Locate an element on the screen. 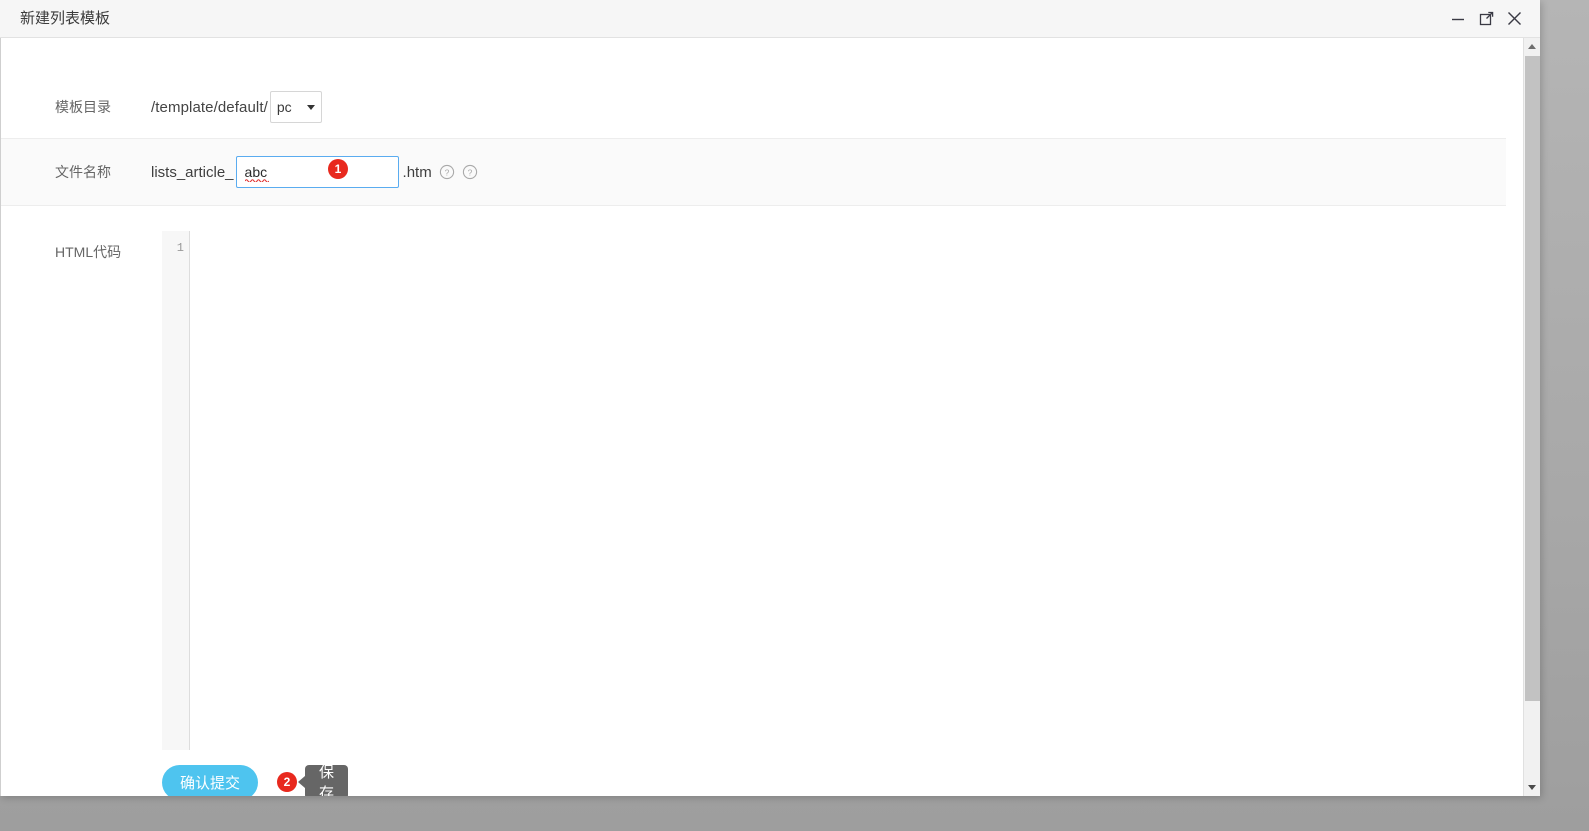 Image resolution: width=1589 pixels, height=831 pixels. close-button is located at coordinates (1514, 18).